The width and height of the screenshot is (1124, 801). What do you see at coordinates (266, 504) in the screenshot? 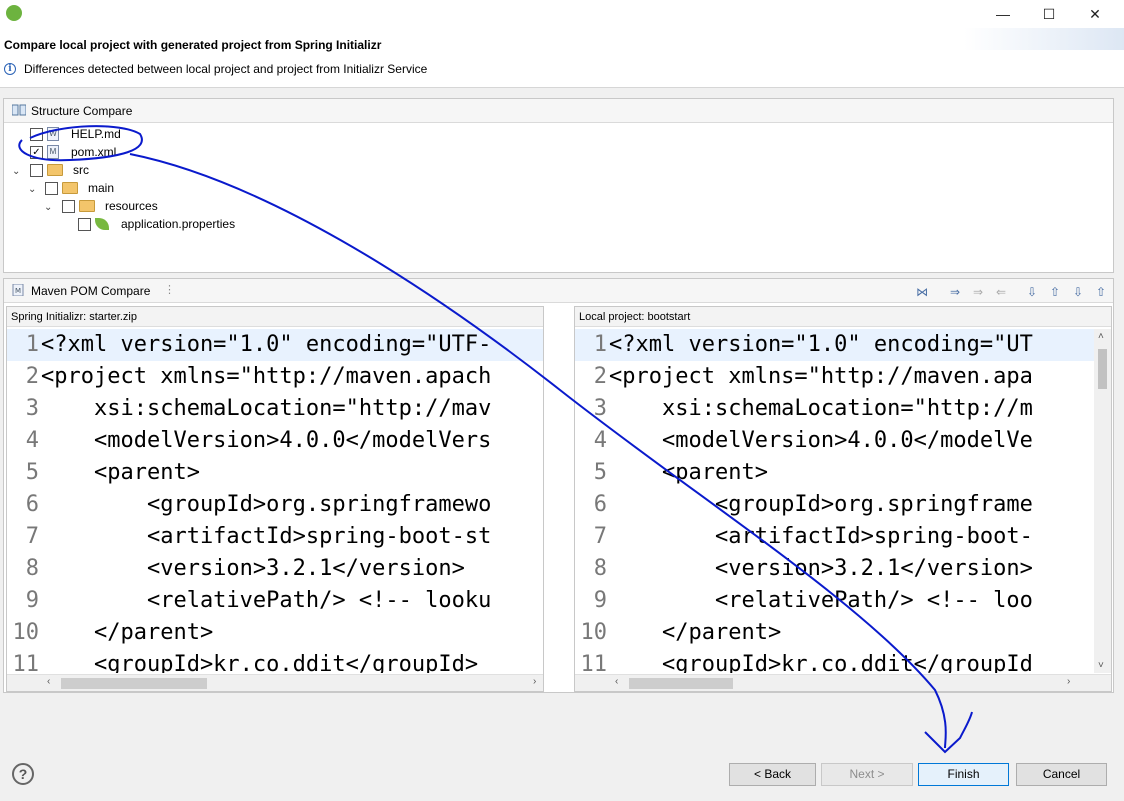
I see `code-text: <groupId>org.springframewo` at bounding box center [266, 504].